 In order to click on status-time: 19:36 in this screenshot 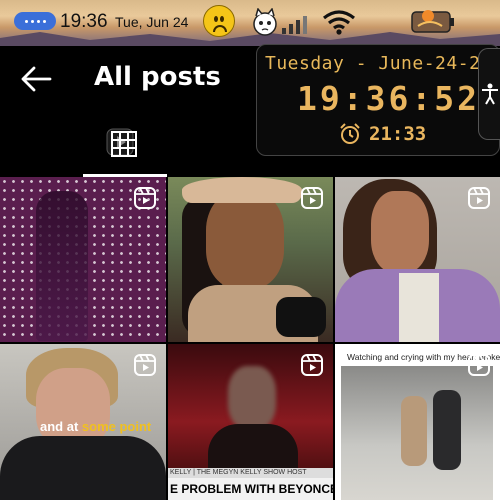, I will do `click(84, 21)`.